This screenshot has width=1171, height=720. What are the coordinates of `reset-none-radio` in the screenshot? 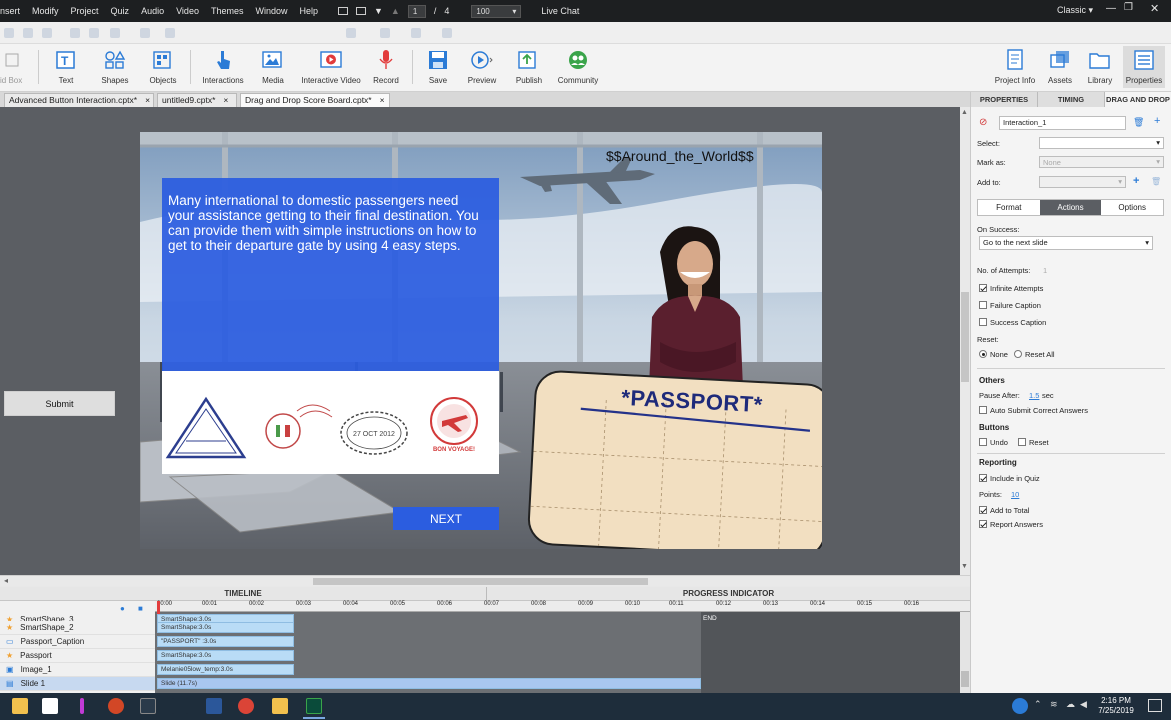 It's located at (983, 354).